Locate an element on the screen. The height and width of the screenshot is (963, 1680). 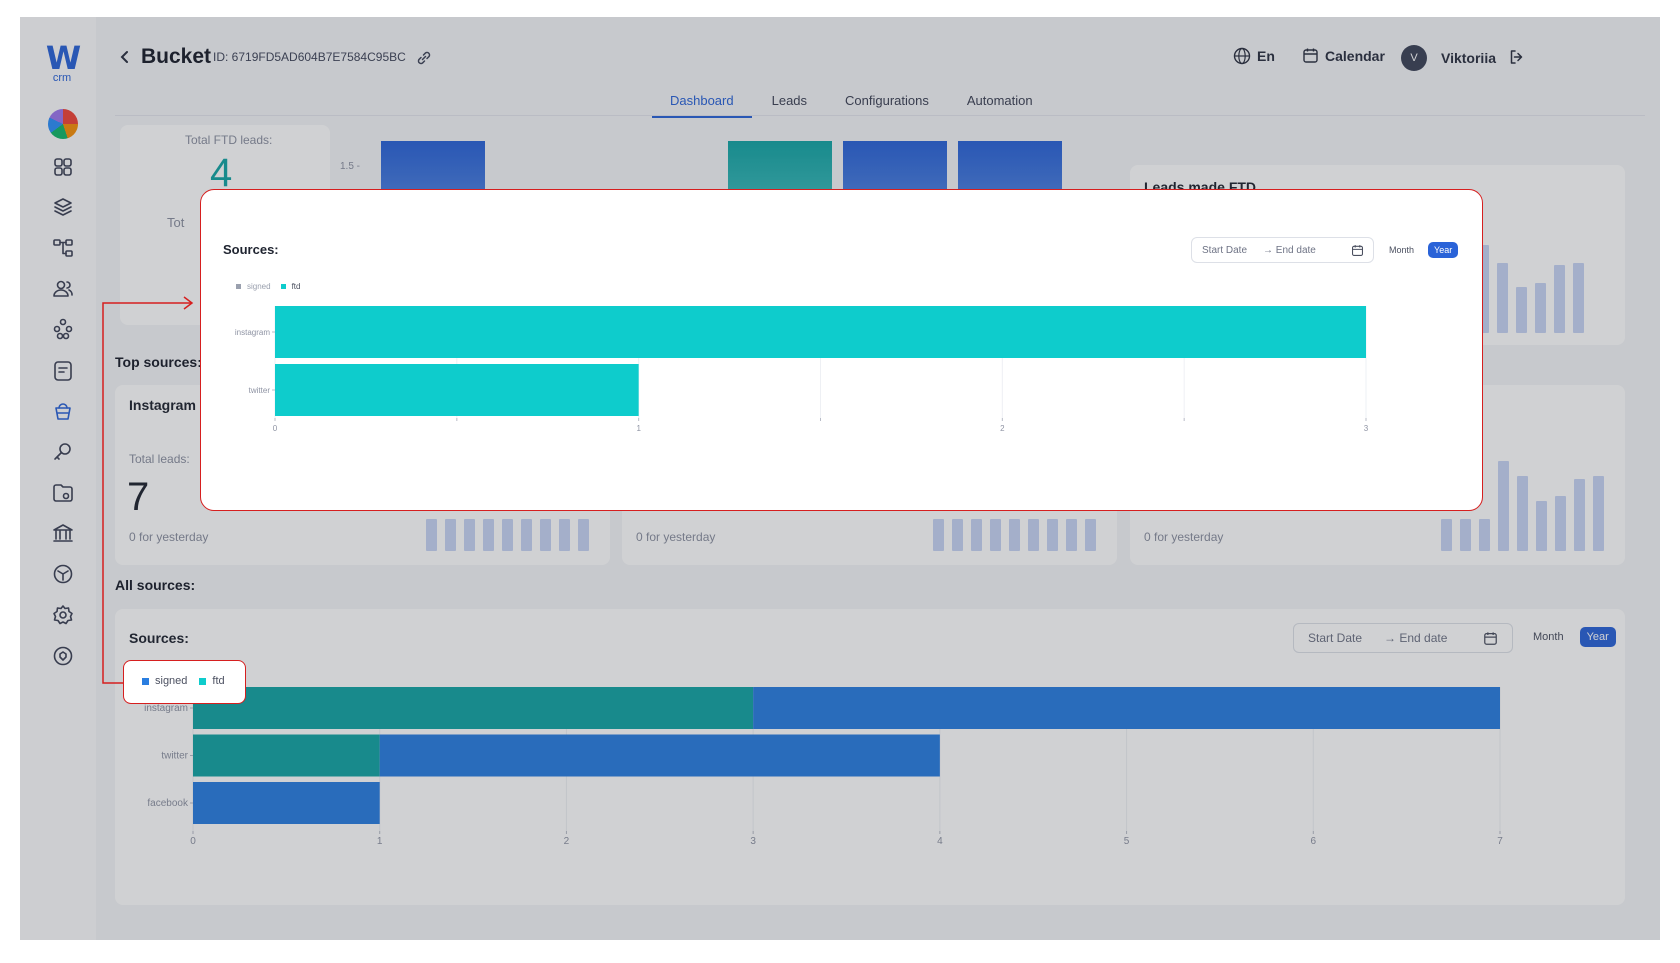
category-label: twitter is located at coordinates (260, 390).